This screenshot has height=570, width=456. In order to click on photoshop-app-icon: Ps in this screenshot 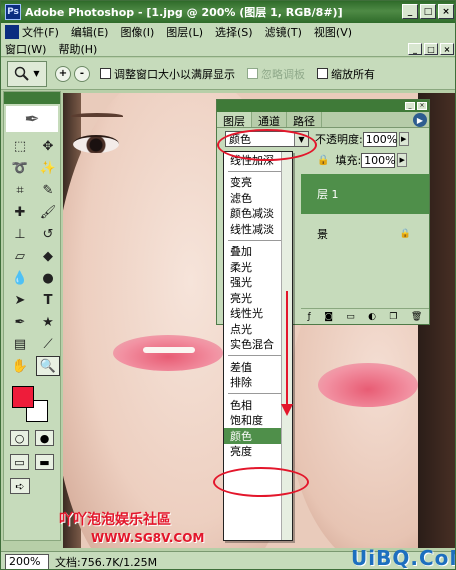, I will do `click(13, 12)`.